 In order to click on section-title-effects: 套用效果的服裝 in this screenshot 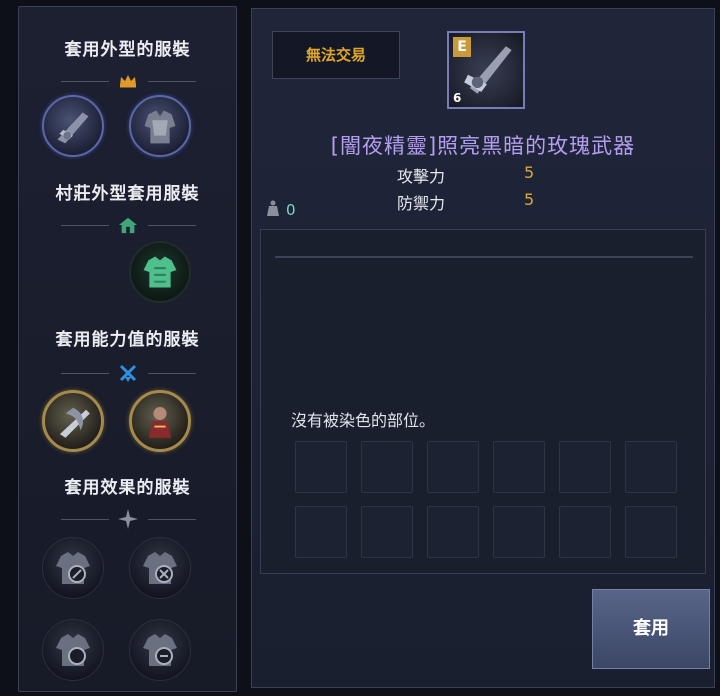, I will do `click(127, 488)`.